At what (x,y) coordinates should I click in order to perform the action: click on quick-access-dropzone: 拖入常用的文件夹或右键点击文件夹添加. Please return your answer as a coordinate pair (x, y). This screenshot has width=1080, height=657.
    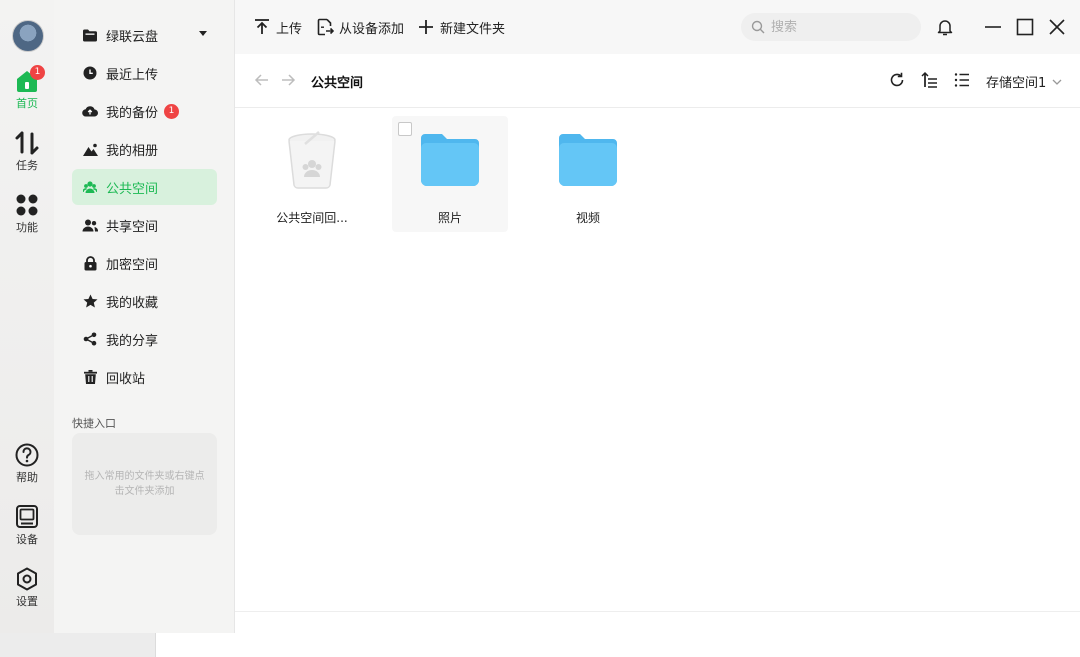
    Looking at the image, I should click on (144, 484).